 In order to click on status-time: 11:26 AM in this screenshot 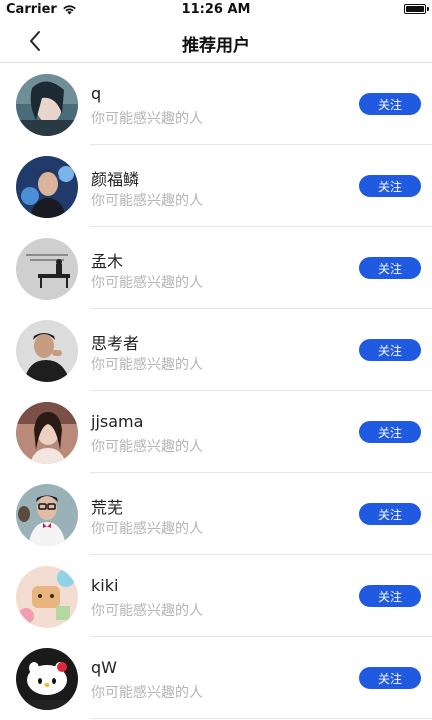, I will do `click(216, 9)`.